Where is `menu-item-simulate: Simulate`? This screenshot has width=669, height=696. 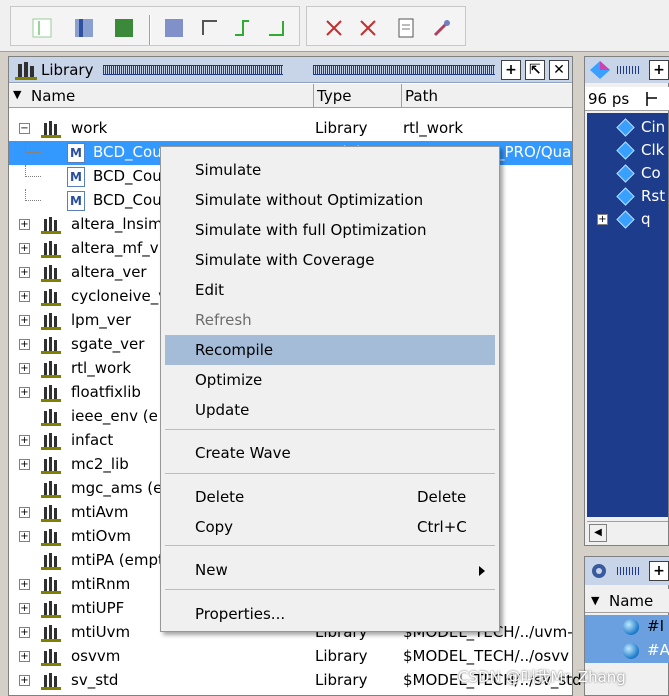
menu-item-simulate: Simulate is located at coordinates (330, 170).